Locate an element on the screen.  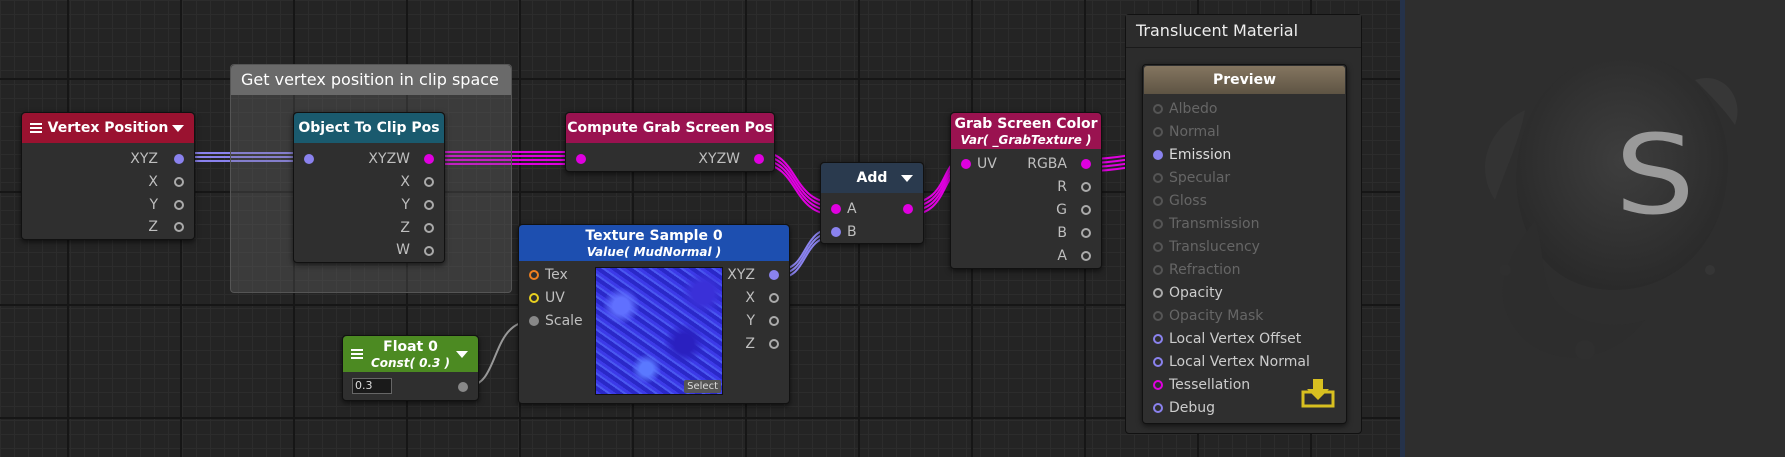
download-icon is located at coordinates (1318, 393).